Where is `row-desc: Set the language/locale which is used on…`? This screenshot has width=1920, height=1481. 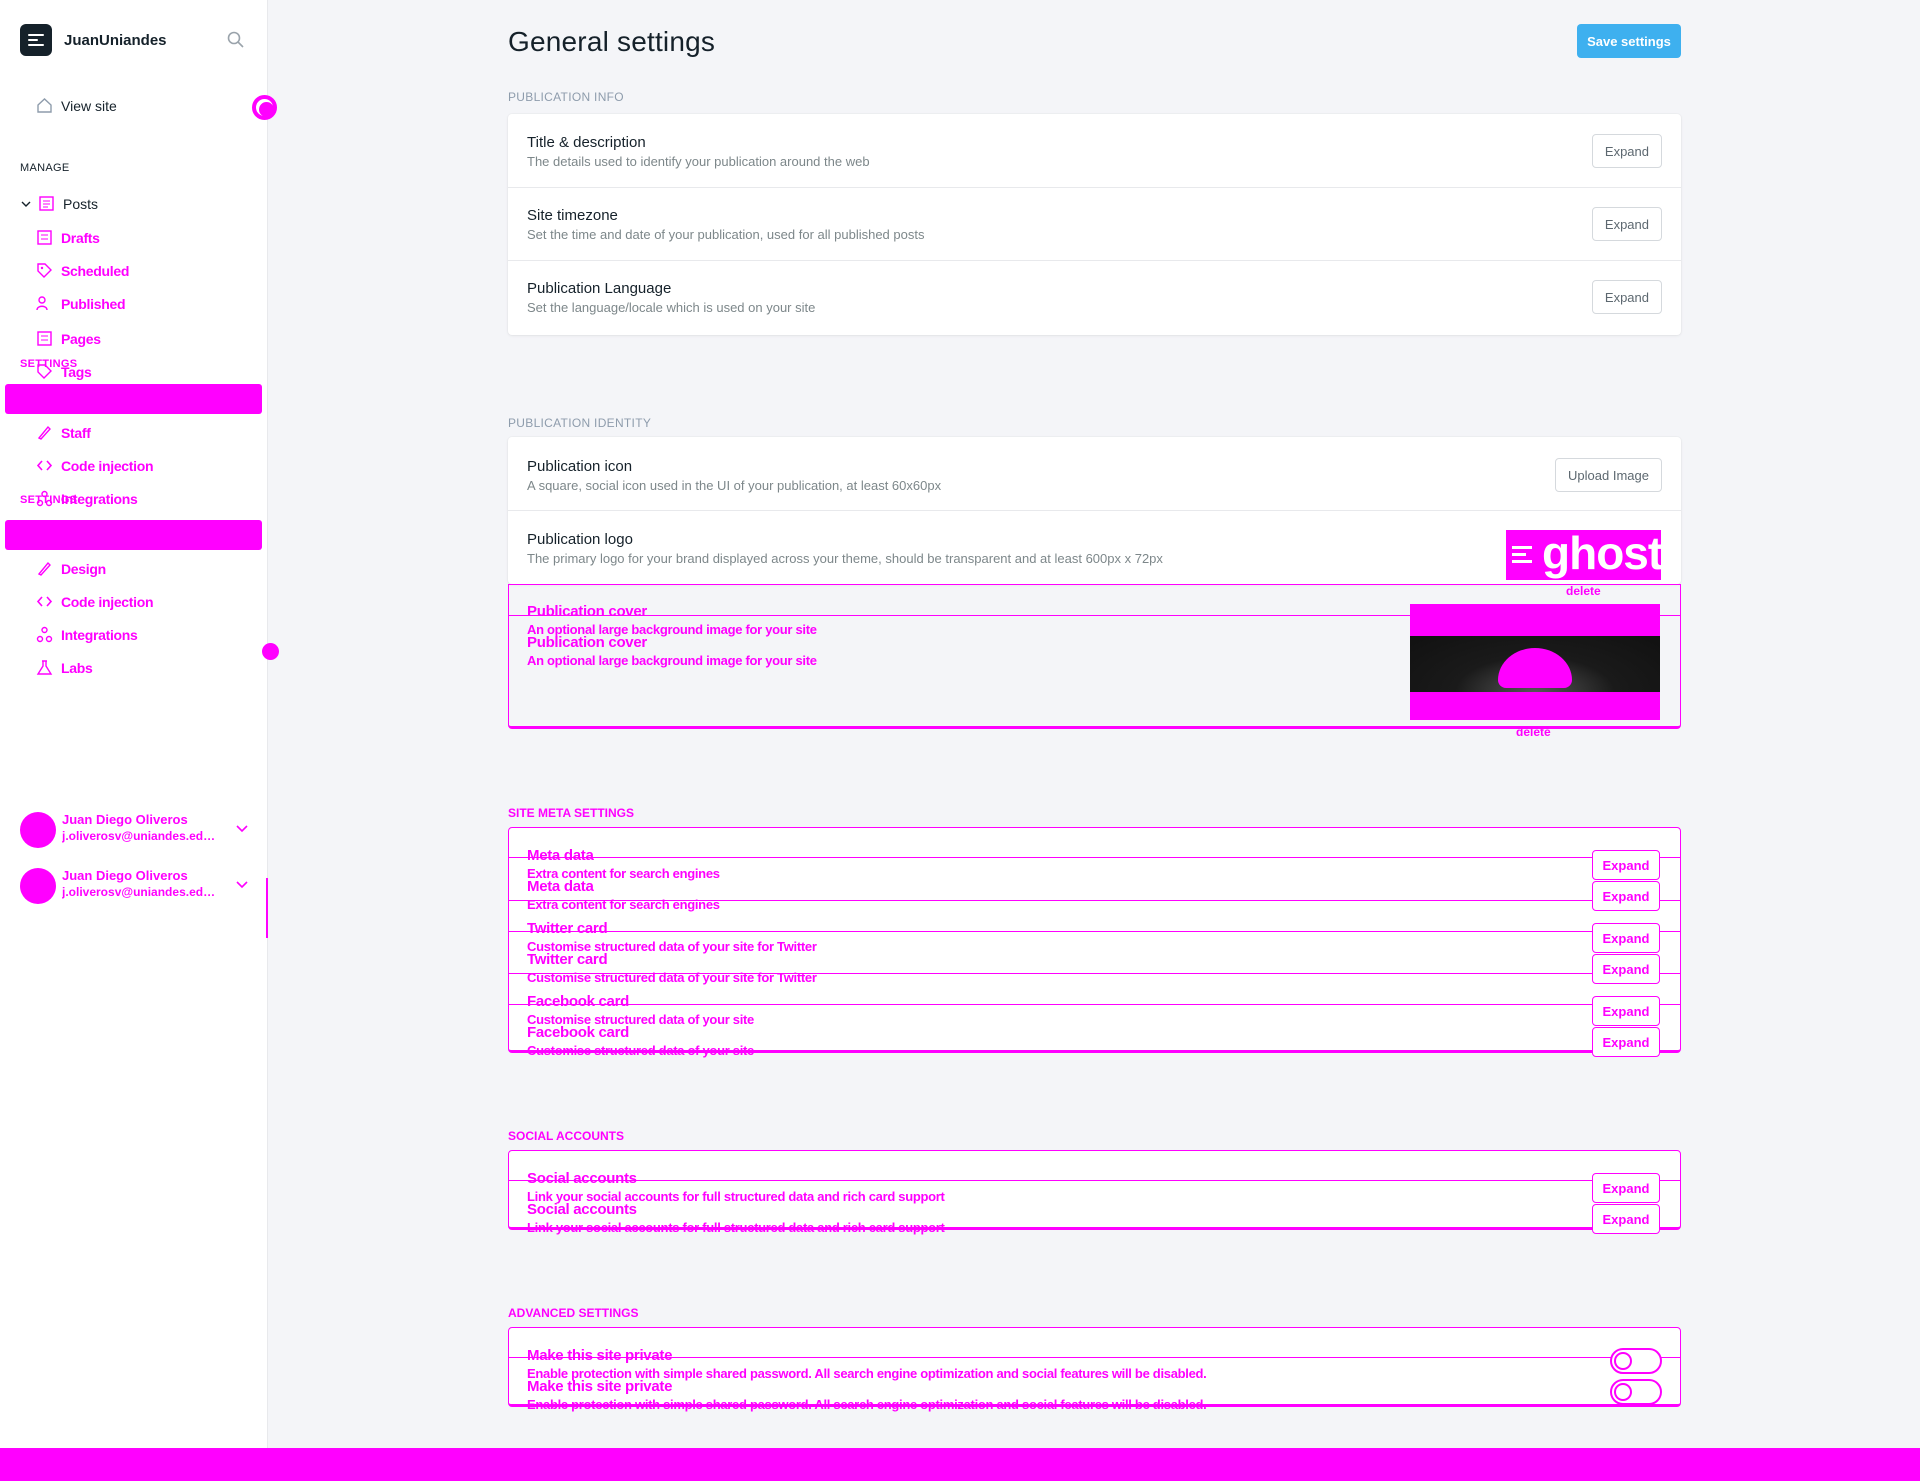 row-desc: Set the language/locale which is used on… is located at coordinates (671, 307).